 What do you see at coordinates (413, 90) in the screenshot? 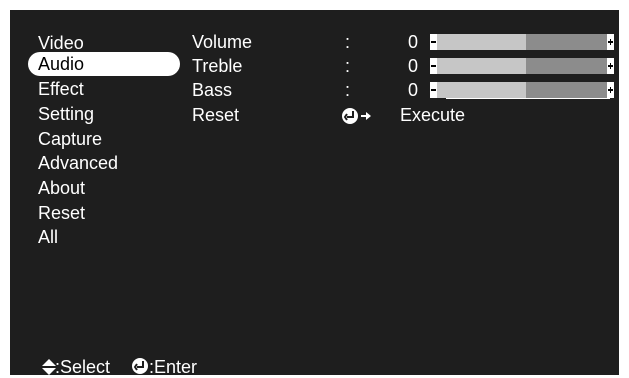
I see `bass-value: 0` at bounding box center [413, 90].